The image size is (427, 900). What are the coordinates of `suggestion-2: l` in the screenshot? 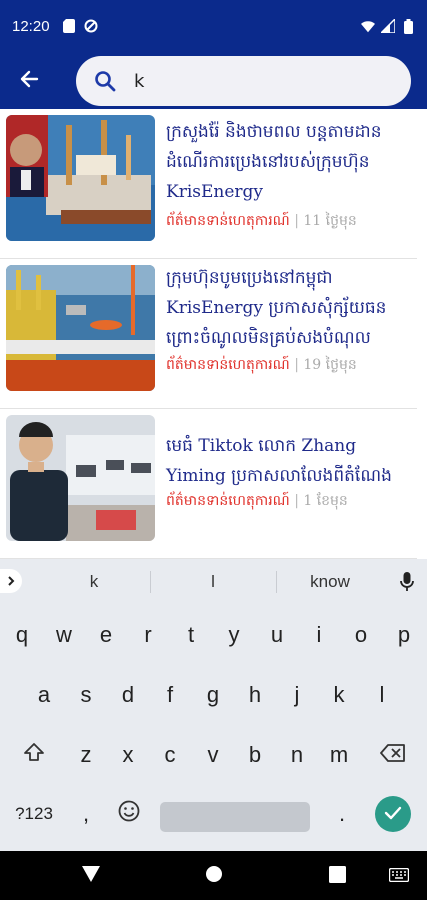 It's located at (213, 582).